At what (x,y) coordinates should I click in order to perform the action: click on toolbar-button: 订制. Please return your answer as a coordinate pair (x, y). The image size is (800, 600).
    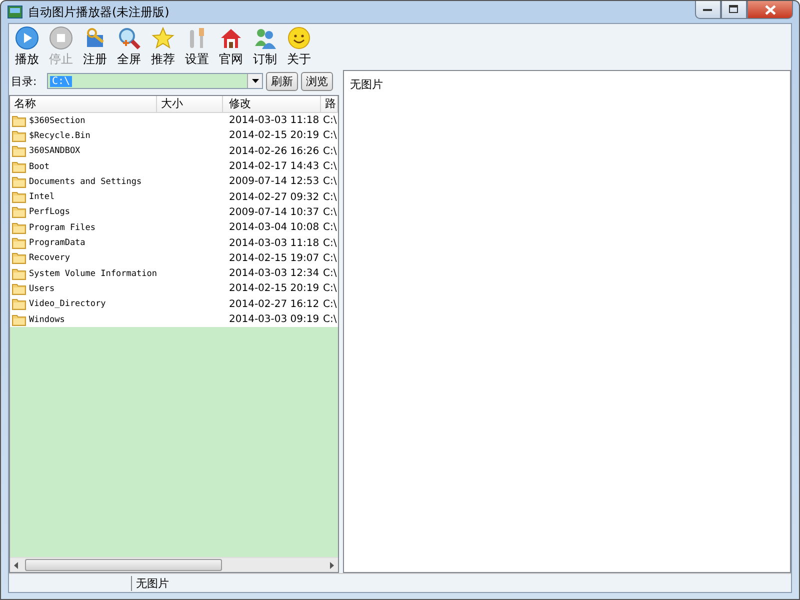
    Looking at the image, I should click on (265, 48).